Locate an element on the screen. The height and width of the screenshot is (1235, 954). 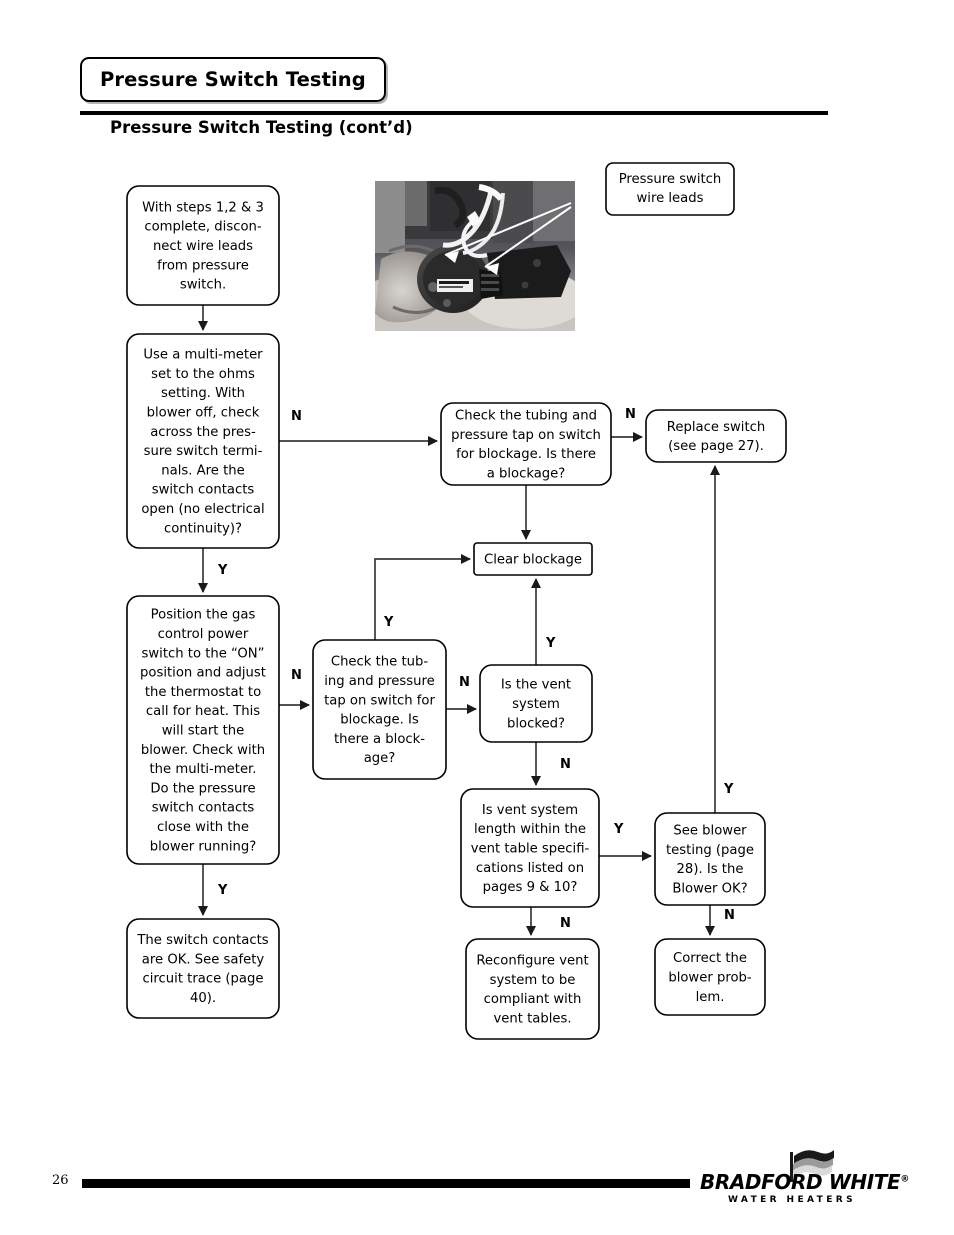
photo-callout-box: Pressure switch wire leads is located at coordinates (670, 189).